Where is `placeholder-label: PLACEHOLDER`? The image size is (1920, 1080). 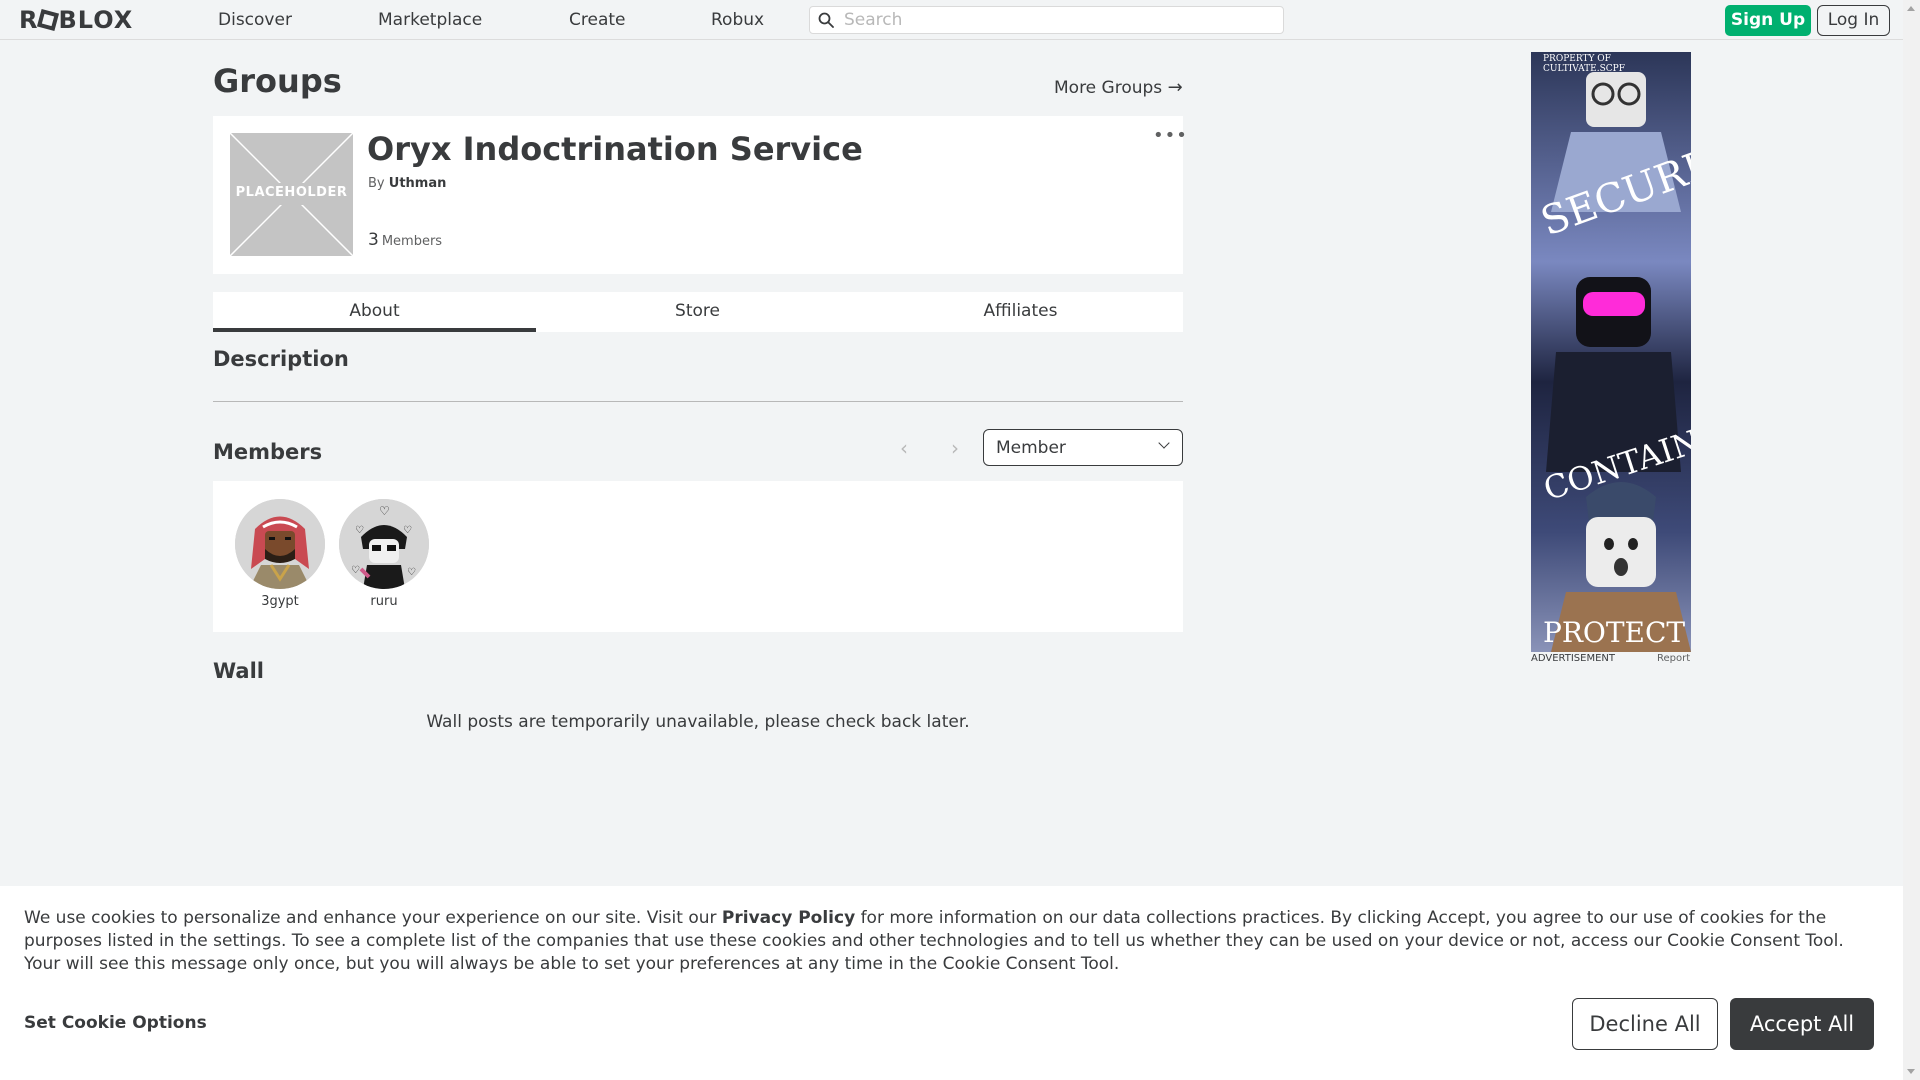 placeholder-label: PLACEHOLDER is located at coordinates (291, 192).